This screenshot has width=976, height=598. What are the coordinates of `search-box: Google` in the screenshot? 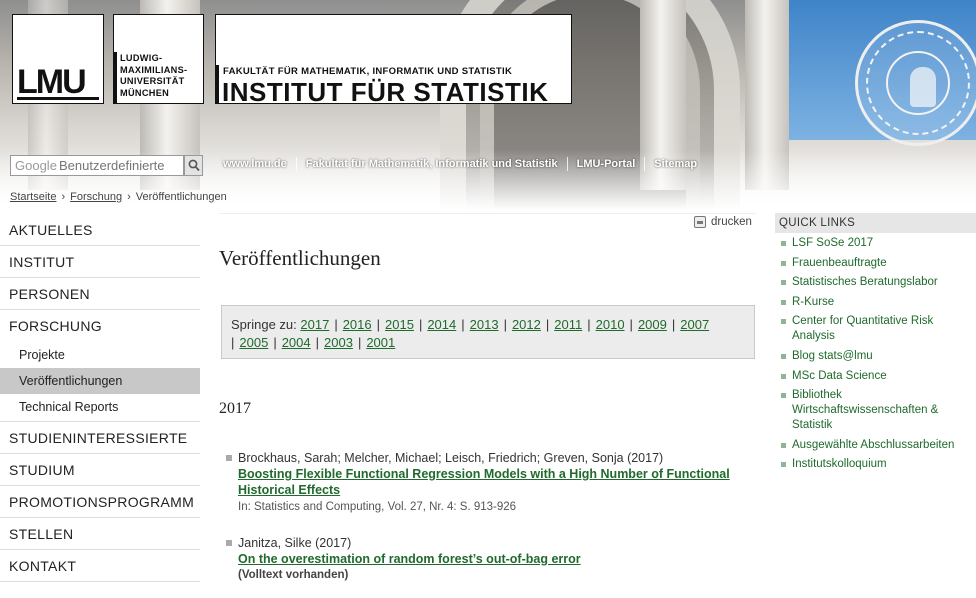 It's located at (97, 165).